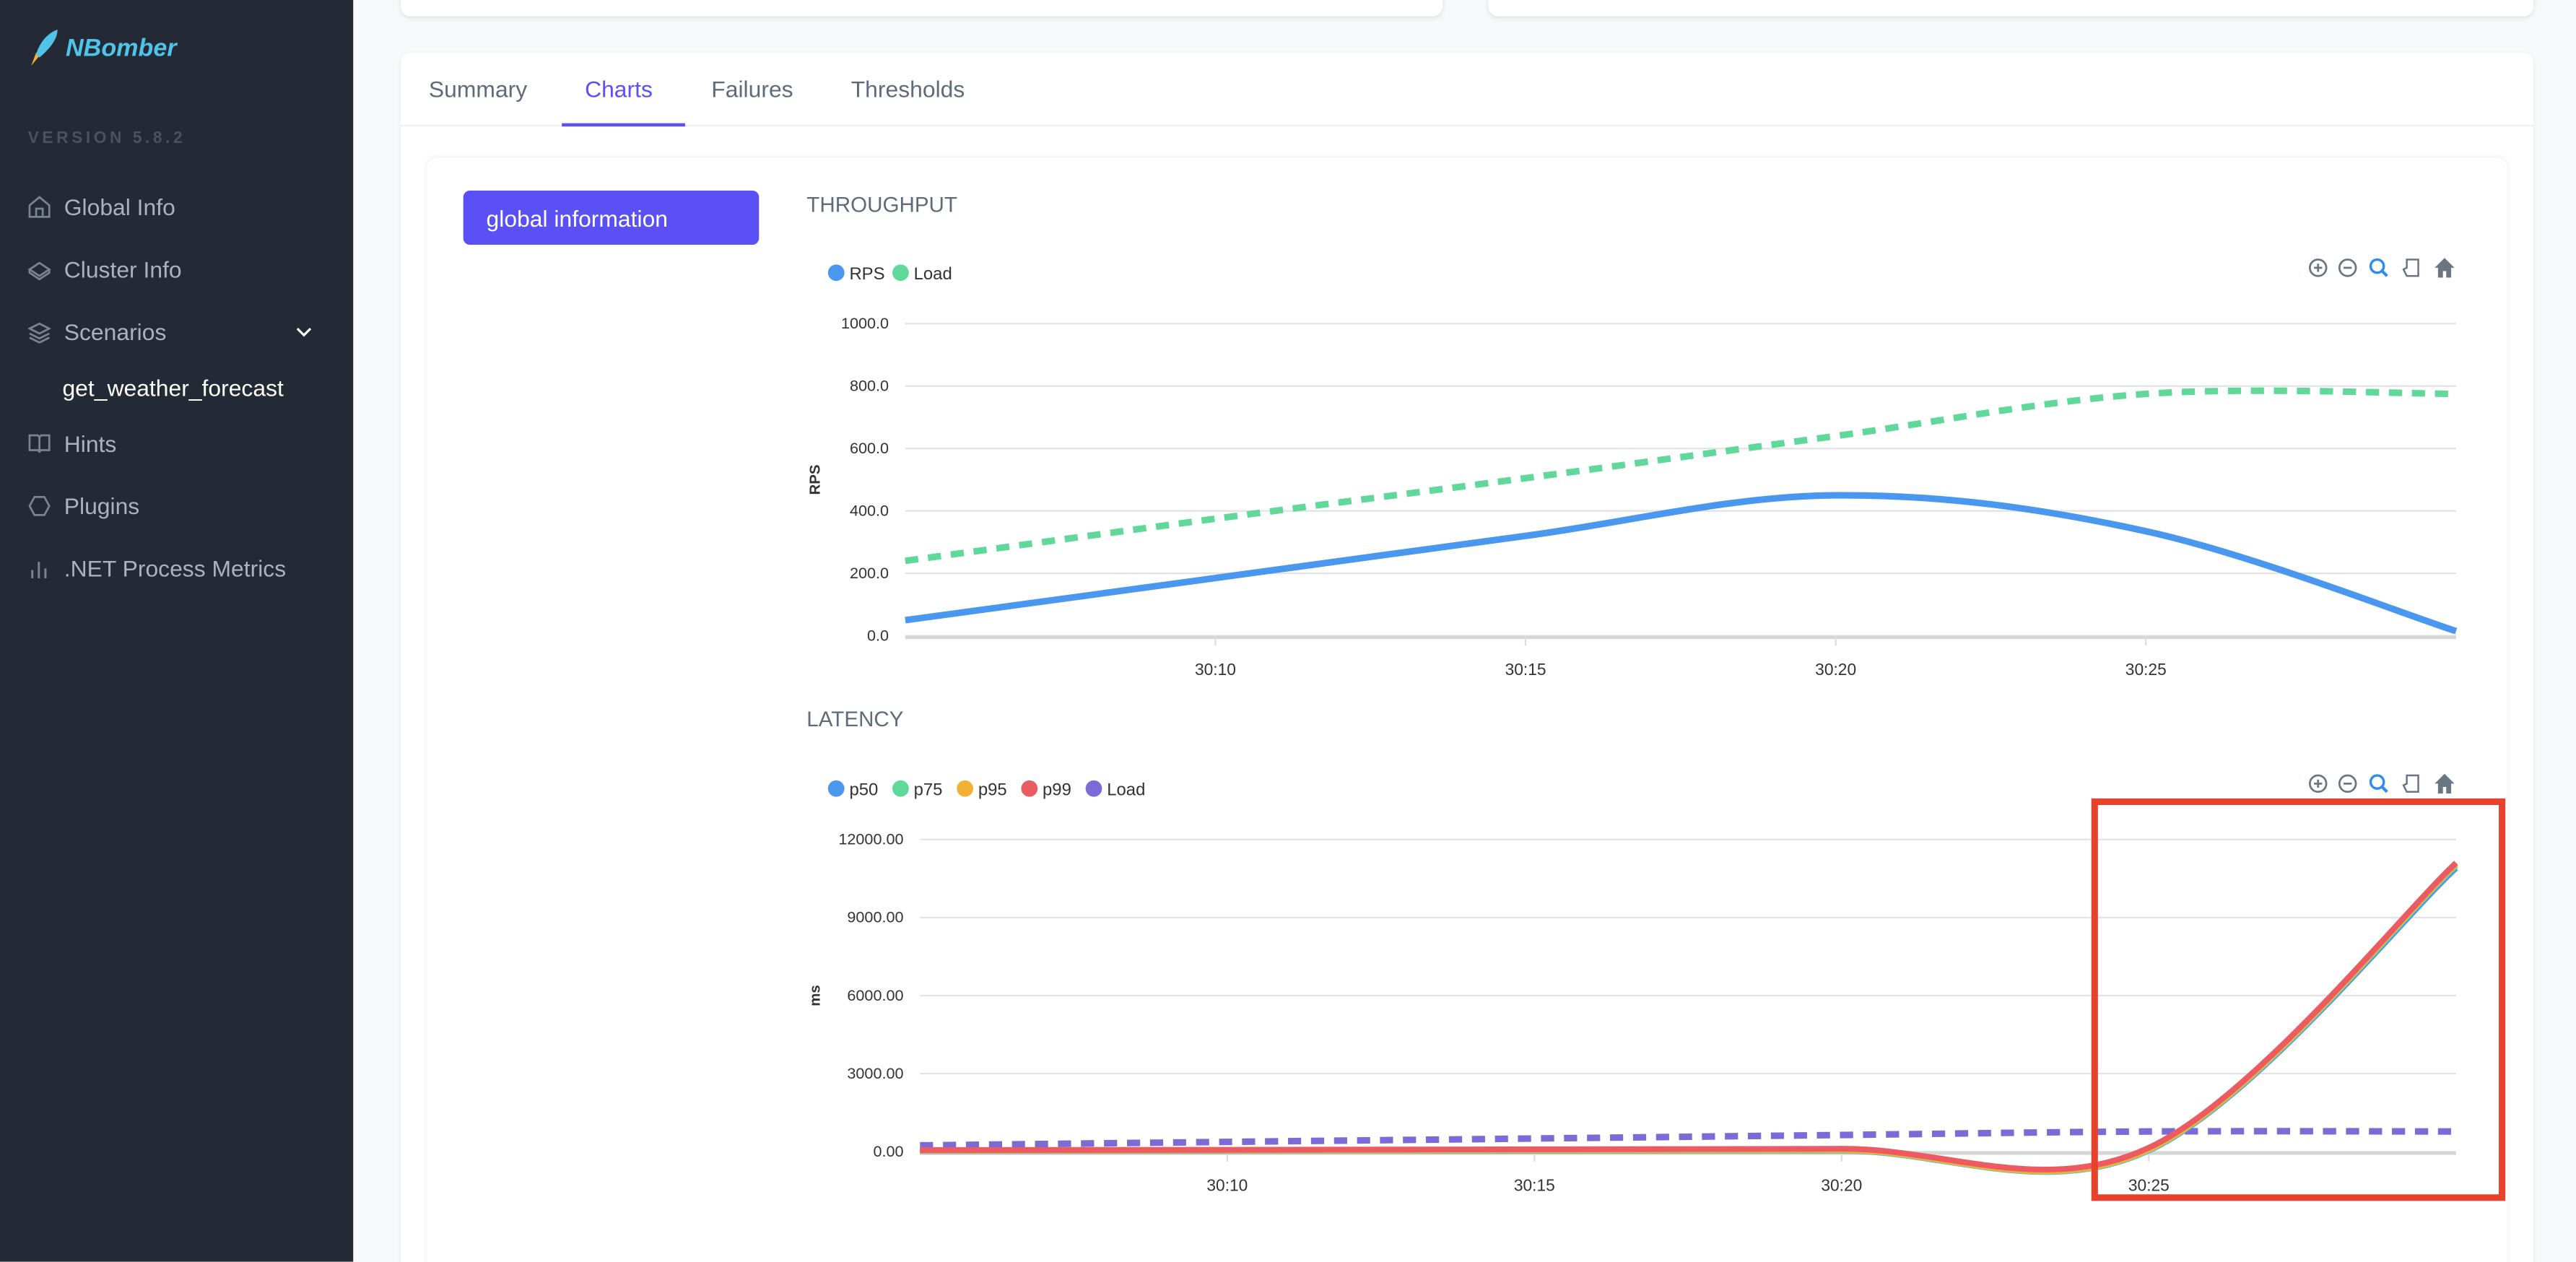  I want to click on y-tick-label: 400.0, so click(870, 511).